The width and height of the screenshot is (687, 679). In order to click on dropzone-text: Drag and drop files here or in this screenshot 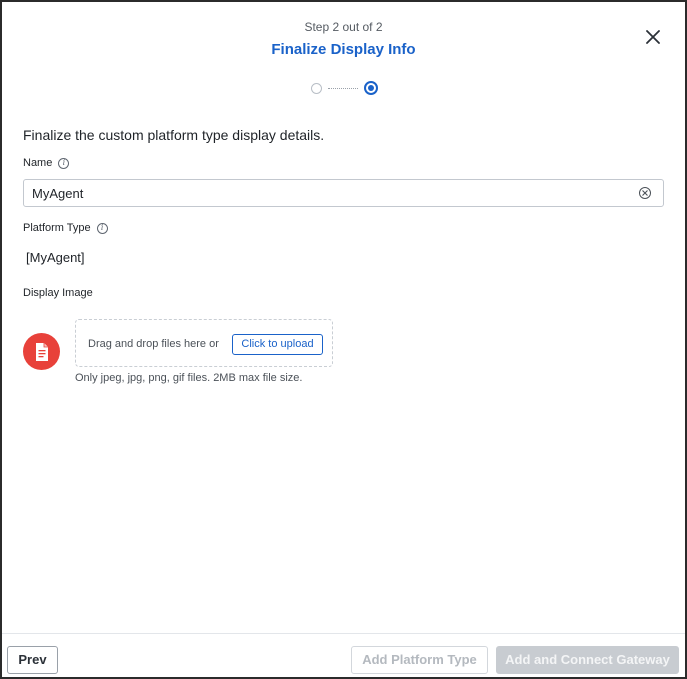, I will do `click(153, 344)`.